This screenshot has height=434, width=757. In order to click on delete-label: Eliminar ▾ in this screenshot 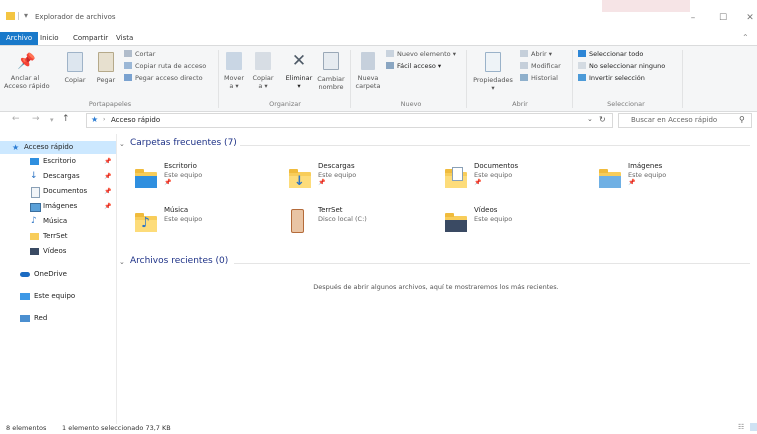, I will do `click(299, 82)`.